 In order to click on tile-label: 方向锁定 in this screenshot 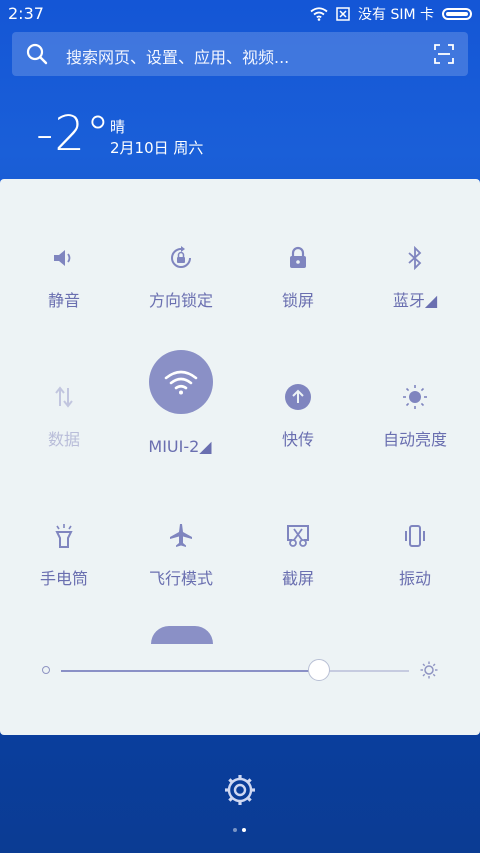, I will do `click(180, 300)`.